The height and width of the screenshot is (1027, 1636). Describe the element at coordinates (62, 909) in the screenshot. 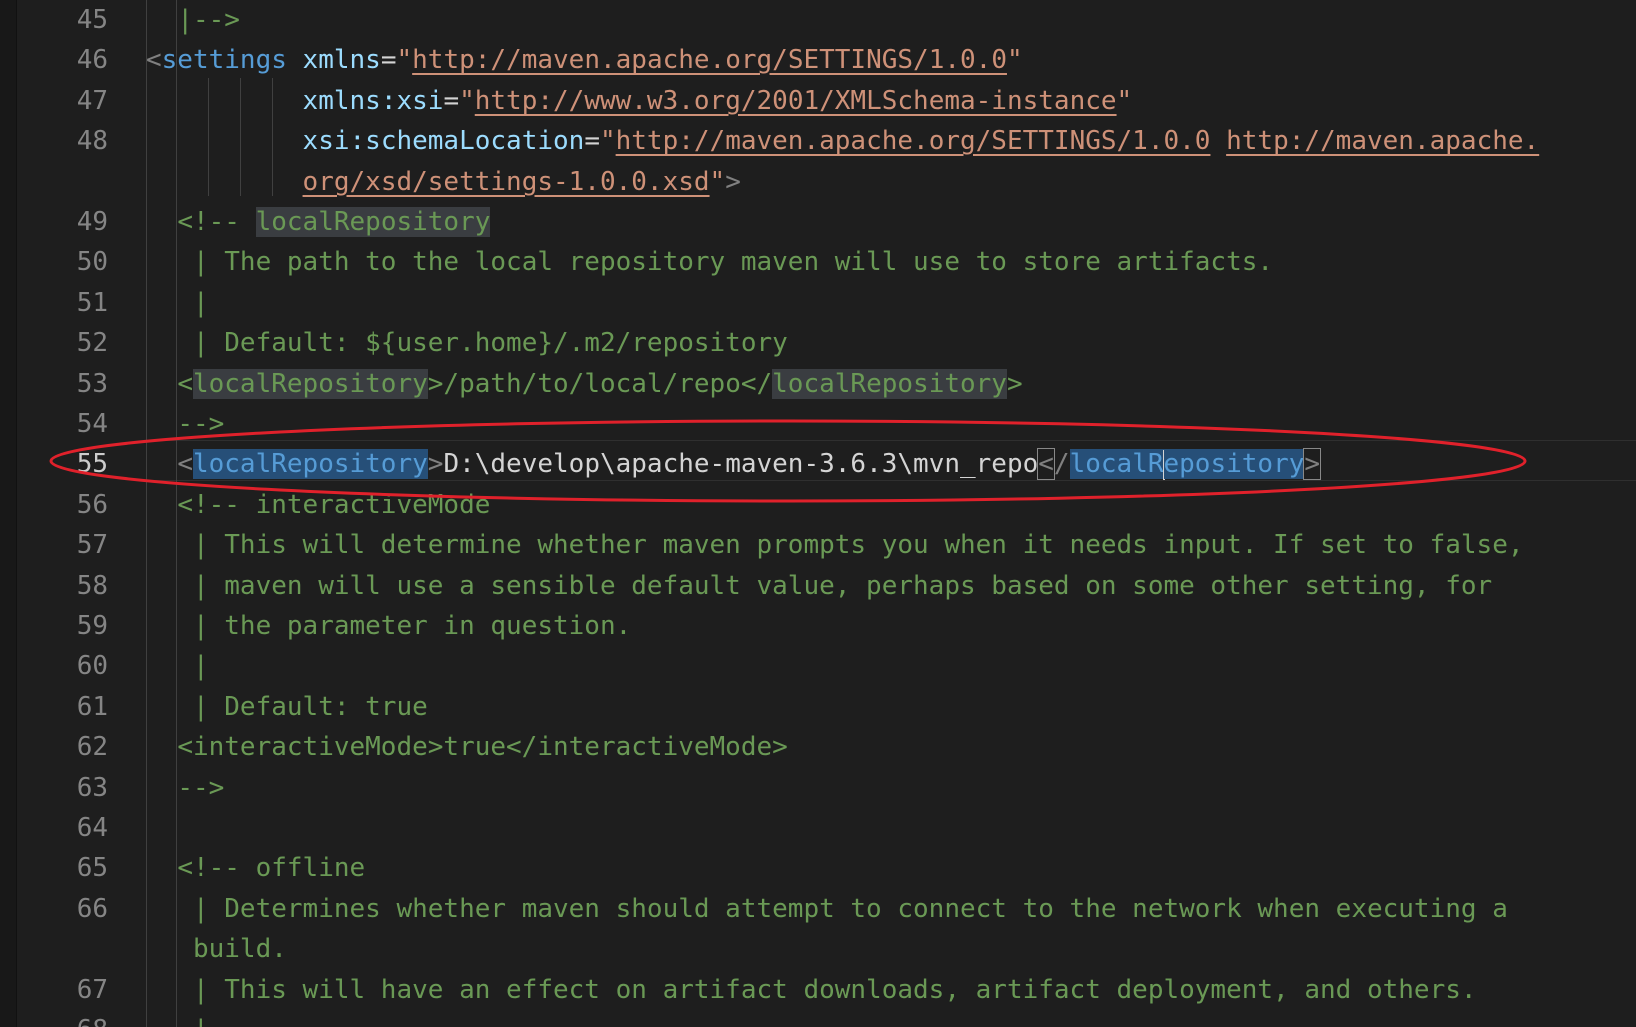

I see `line-number: 66` at that location.